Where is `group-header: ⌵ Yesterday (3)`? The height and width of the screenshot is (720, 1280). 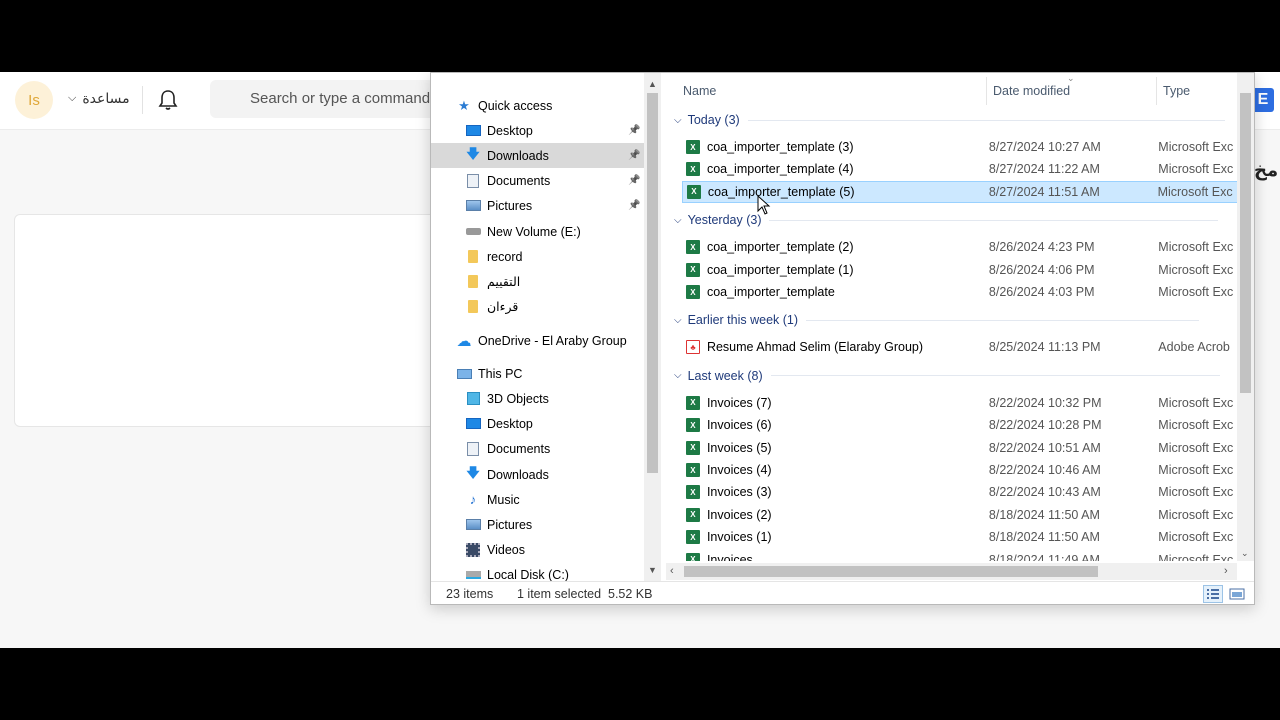 group-header: ⌵ Yesterday (3) is located at coordinates (946, 220).